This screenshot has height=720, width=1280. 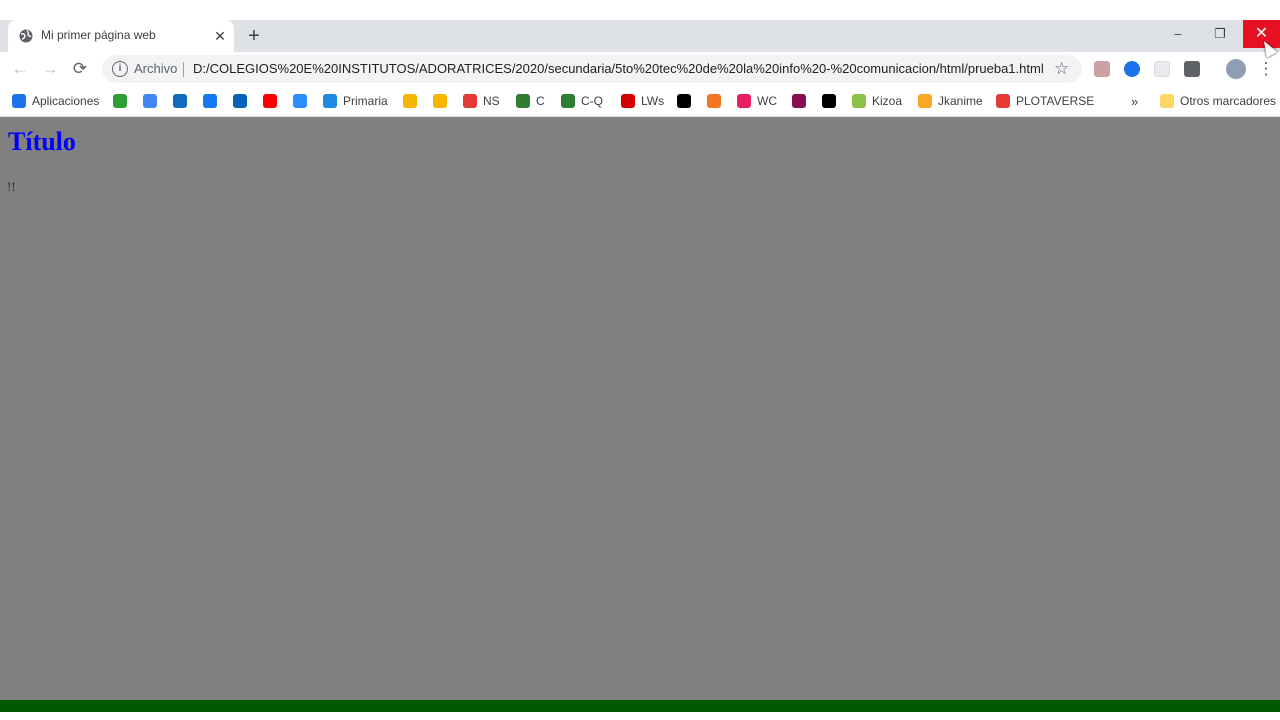 What do you see at coordinates (1134, 101) in the screenshot?
I see `bookmarks-overflow-button: »` at bounding box center [1134, 101].